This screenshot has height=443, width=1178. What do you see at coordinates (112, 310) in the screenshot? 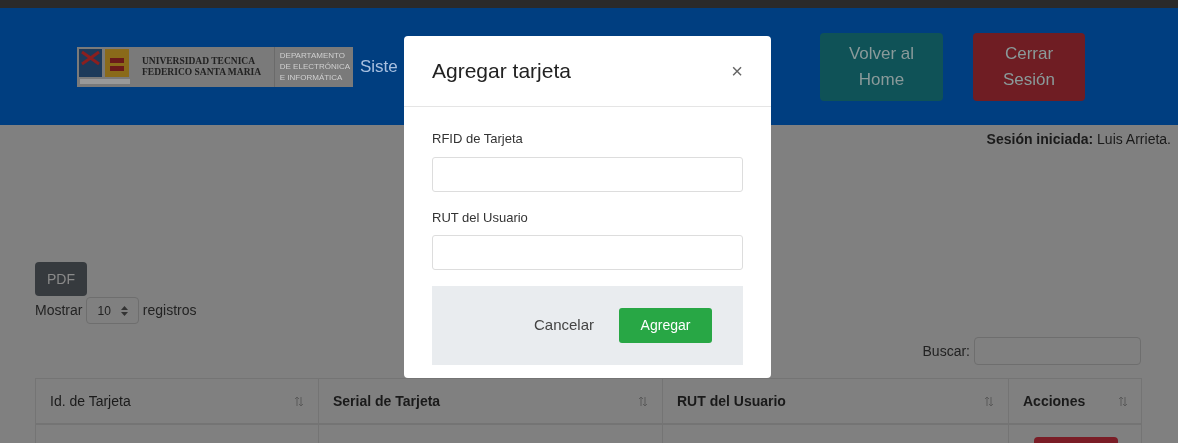
I see `page-size-select: 10` at bounding box center [112, 310].